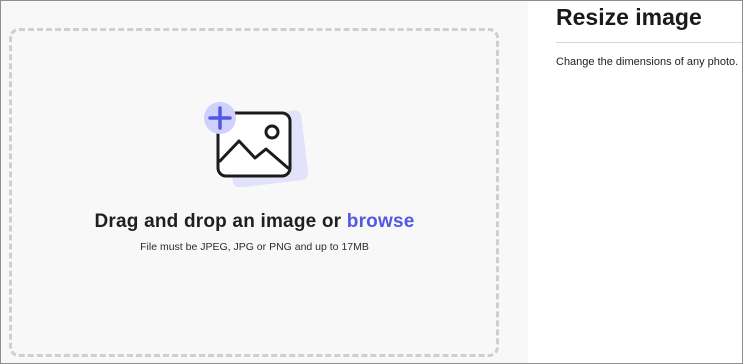  I want to click on page-subtitle: Change the dimensions of any photo., so click(647, 62).